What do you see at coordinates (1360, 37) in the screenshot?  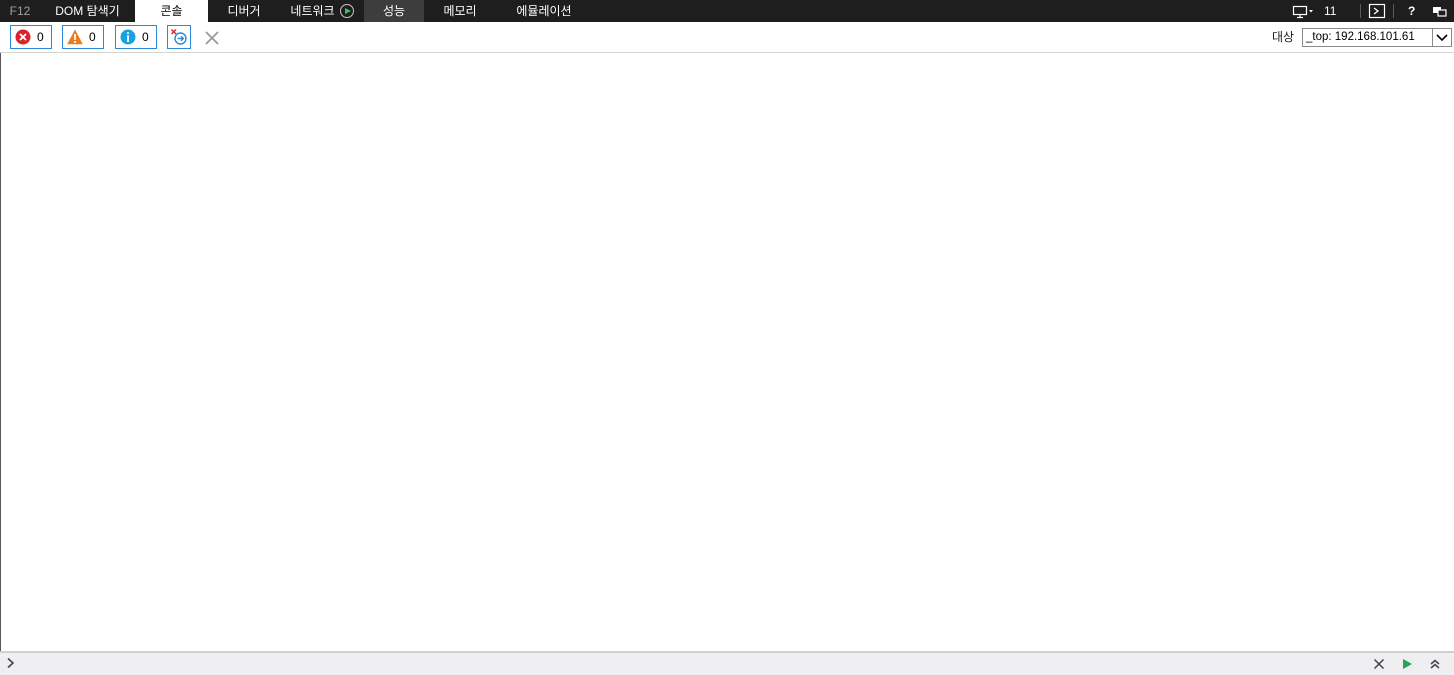 I see `target-frame-value: _top: 192.168.101.61` at bounding box center [1360, 37].